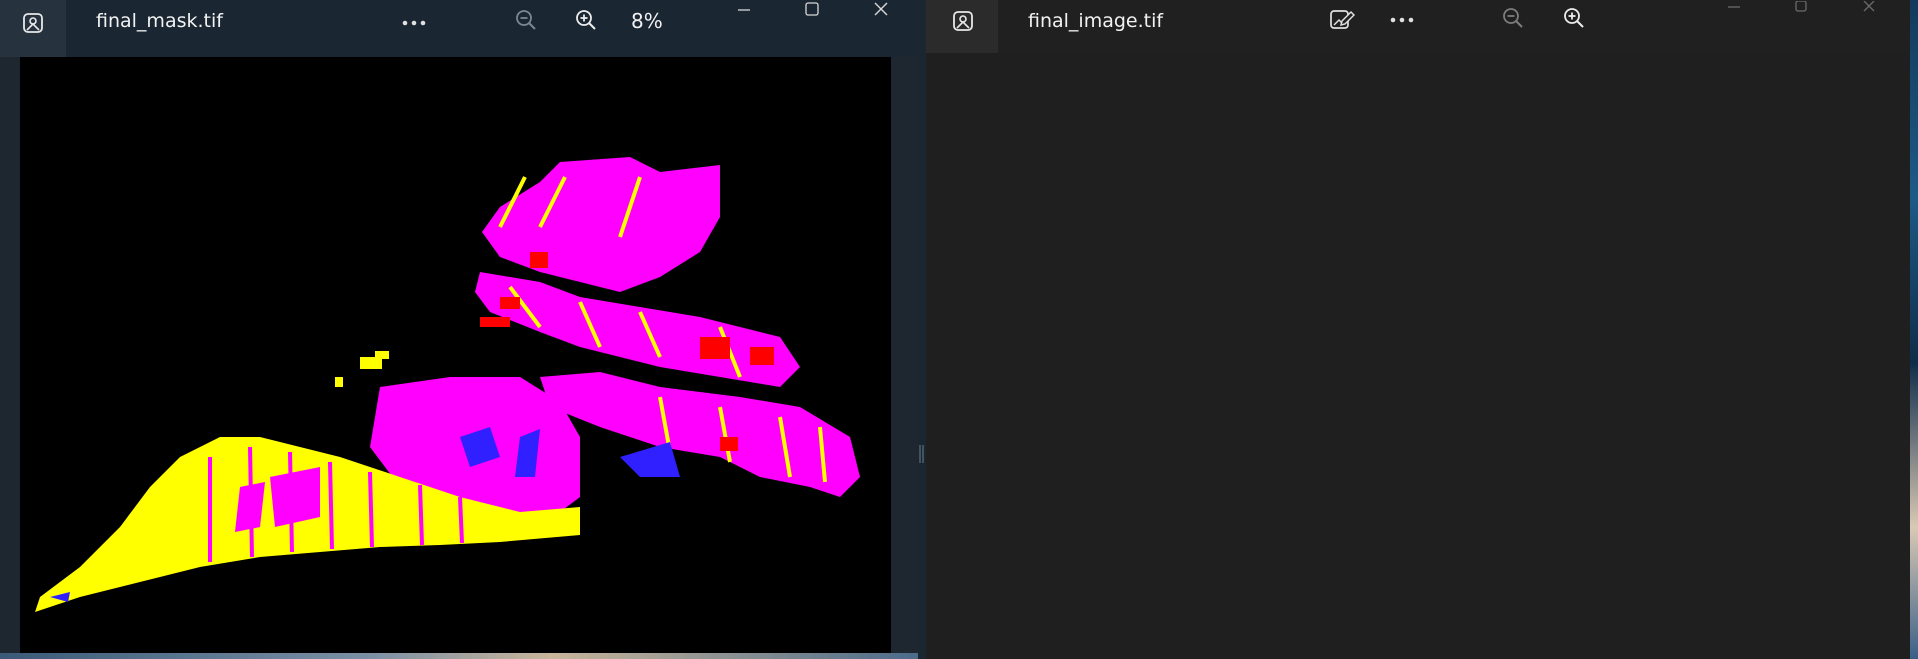  What do you see at coordinates (459, 28) in the screenshot?
I see `title-bar: final_mask.tif 8%` at bounding box center [459, 28].